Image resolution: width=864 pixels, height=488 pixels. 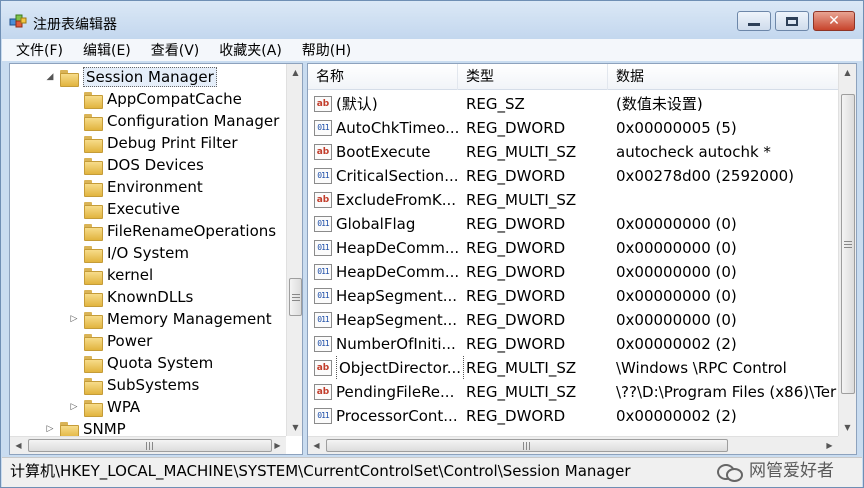 I want to click on tree-item: ▷ Memory Management, so click(x=170, y=319).